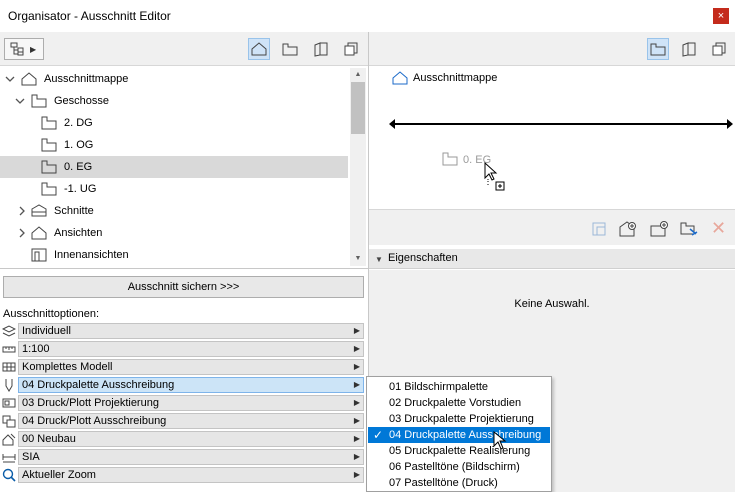  What do you see at coordinates (191, 475) in the screenshot?
I see `zoom-select: Aktueller Zoom ▶` at bounding box center [191, 475].